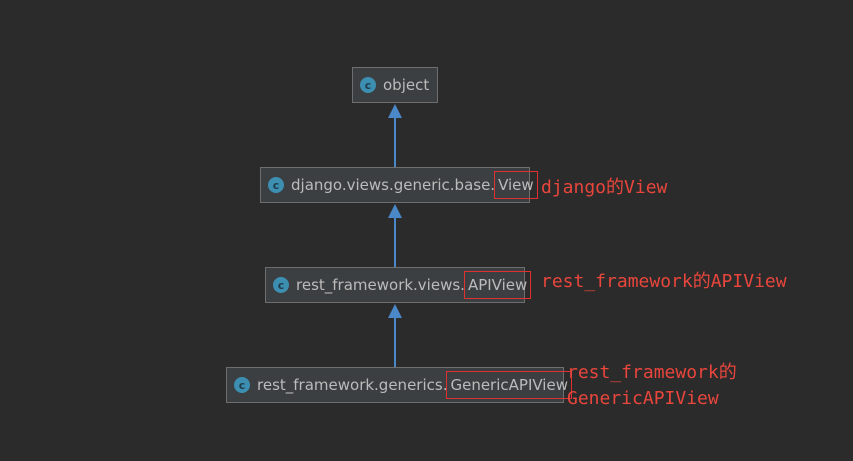  What do you see at coordinates (380, 285) in the screenshot?
I see `class-name-prefix: rest_framework.views.` at bounding box center [380, 285].